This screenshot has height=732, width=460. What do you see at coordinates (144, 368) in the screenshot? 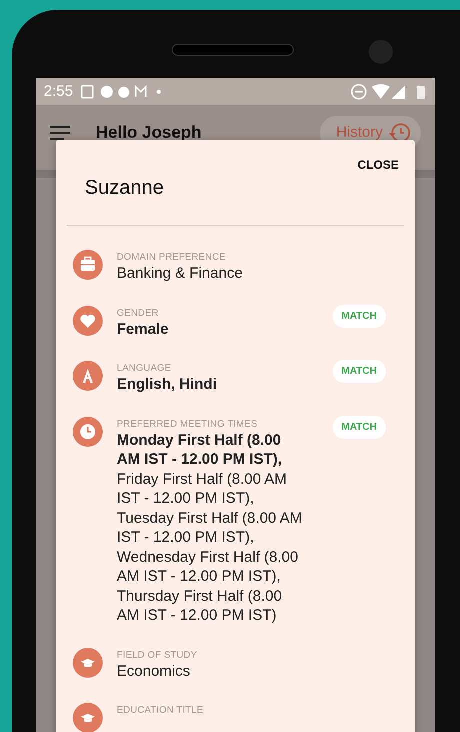
I see `field-label: LANGUAGE` at bounding box center [144, 368].